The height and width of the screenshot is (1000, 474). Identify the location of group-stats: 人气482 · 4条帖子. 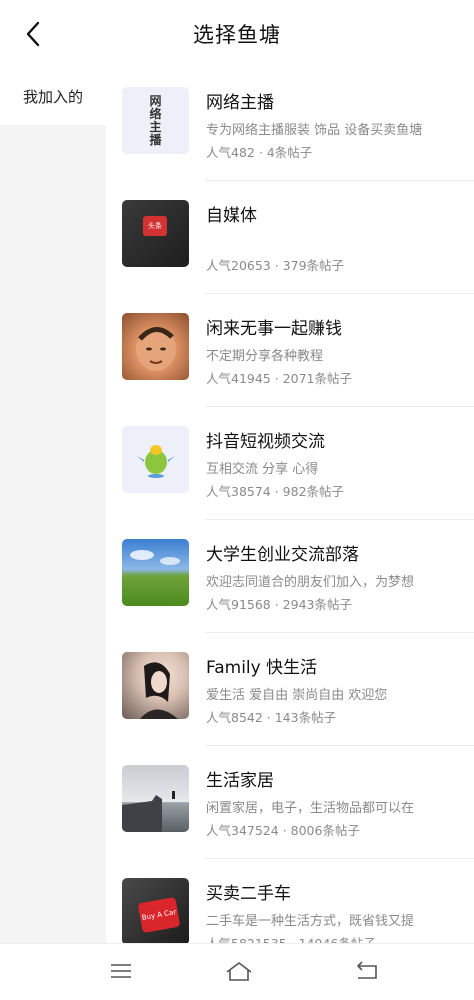
(259, 152).